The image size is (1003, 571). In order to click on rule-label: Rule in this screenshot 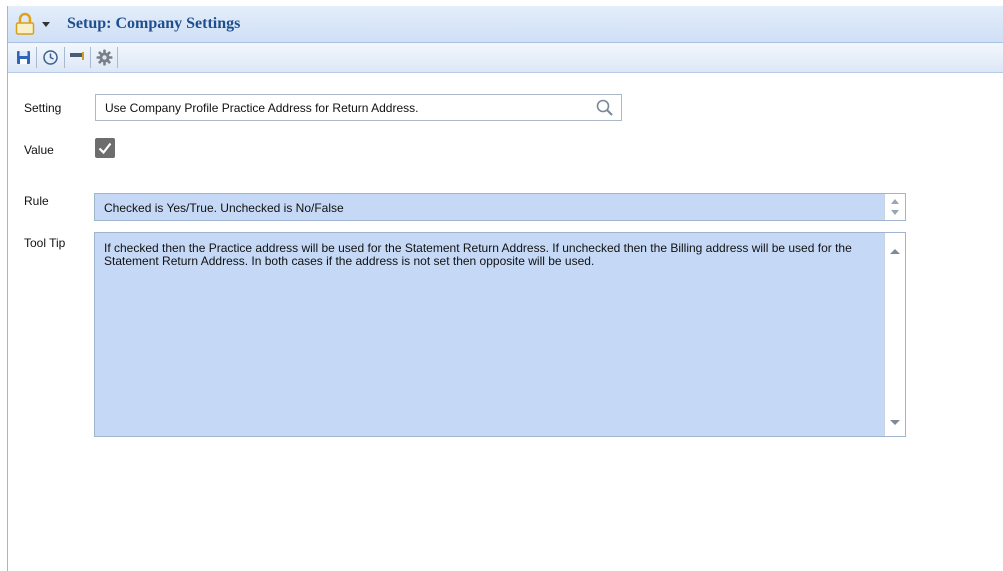, I will do `click(36, 201)`.